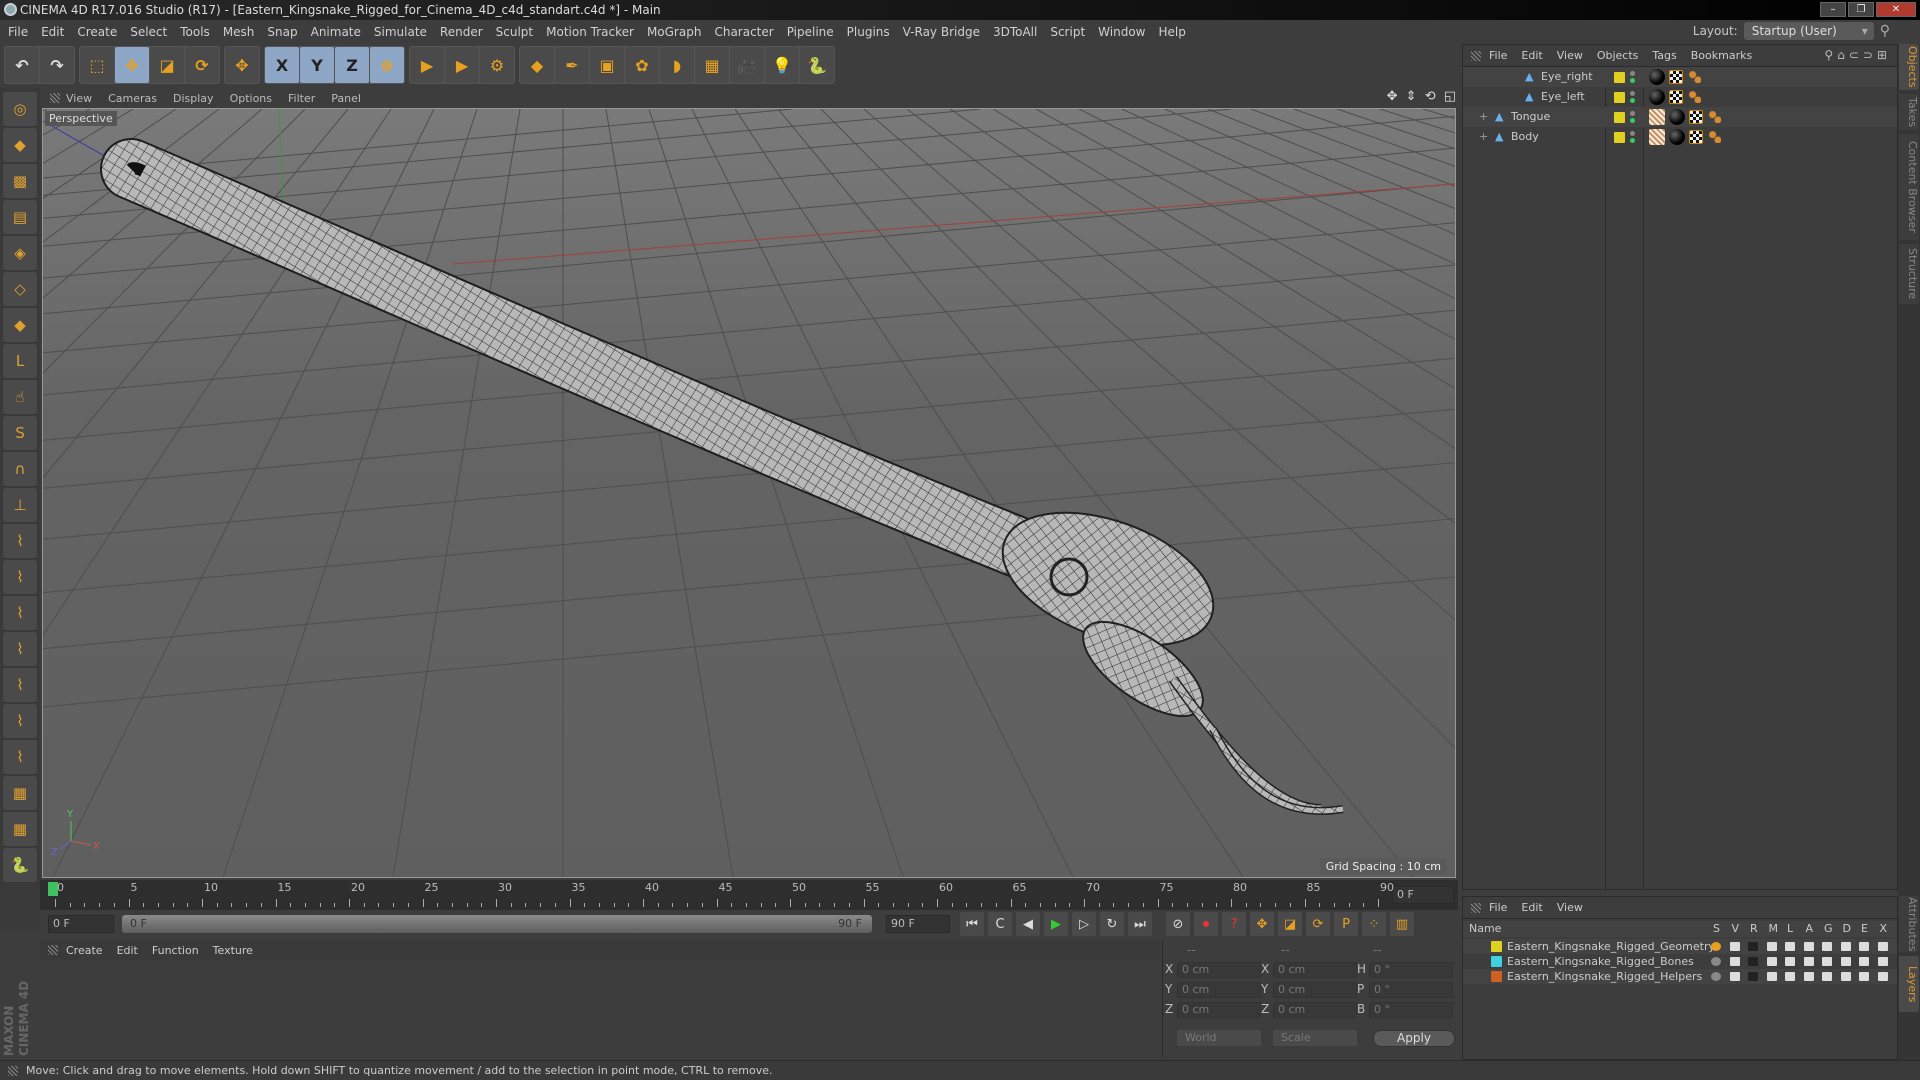 This screenshot has height=1080, width=1920. What do you see at coordinates (1909, 274) in the screenshot?
I see `tab-structure: Structure` at bounding box center [1909, 274].